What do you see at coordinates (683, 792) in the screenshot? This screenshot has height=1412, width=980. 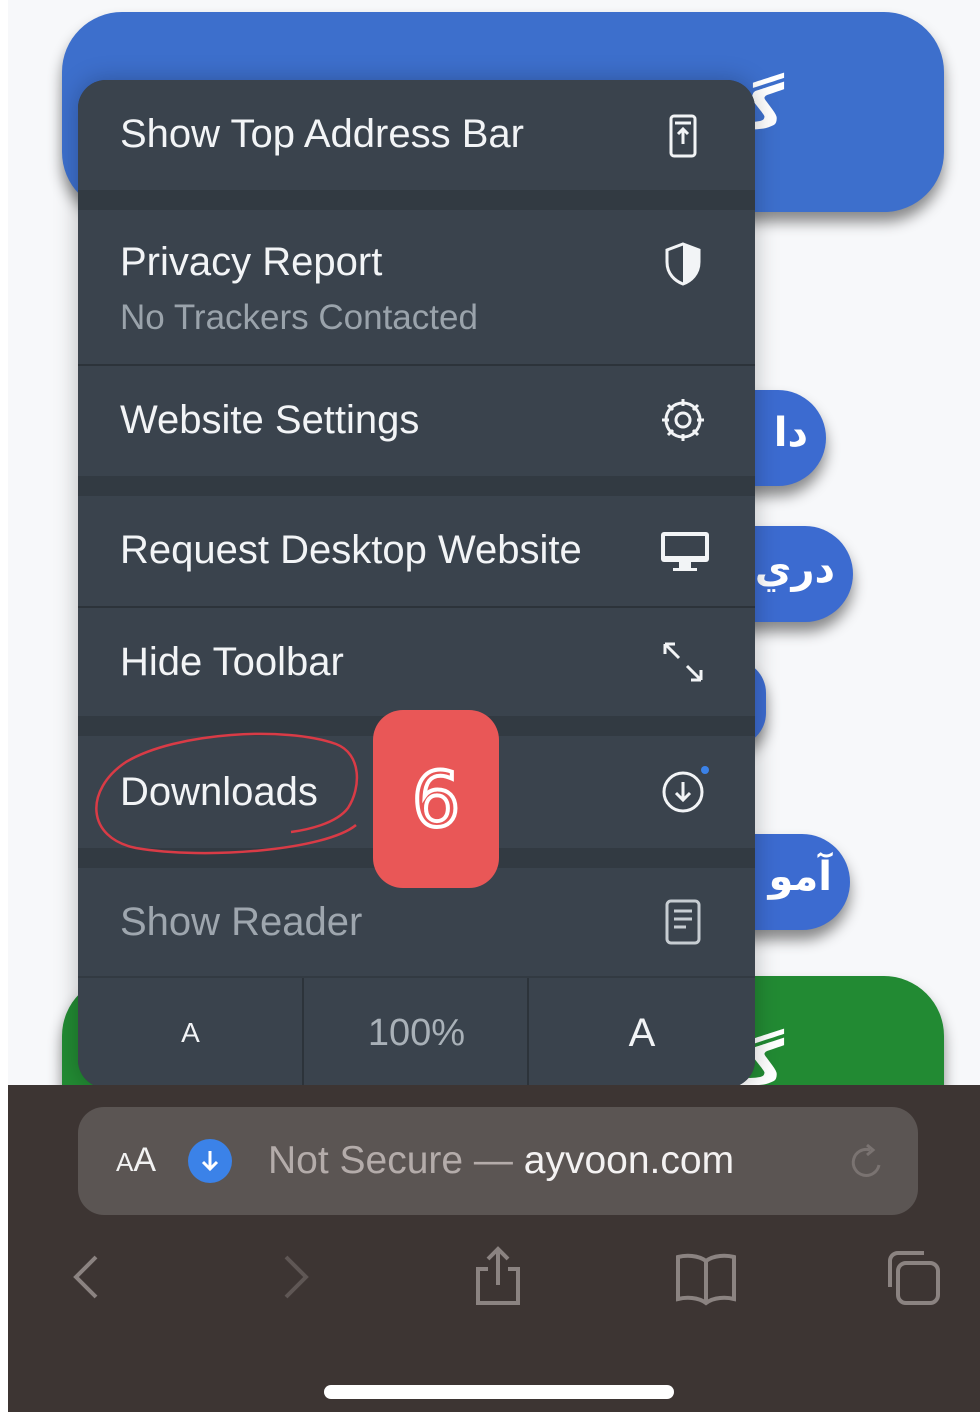 I see `download-circle-icon` at bounding box center [683, 792].